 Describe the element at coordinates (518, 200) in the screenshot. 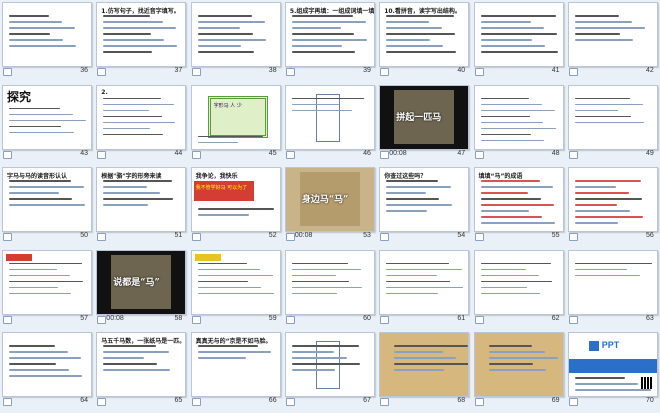

I see `slide-preview: 填填“马”的成语` at that location.